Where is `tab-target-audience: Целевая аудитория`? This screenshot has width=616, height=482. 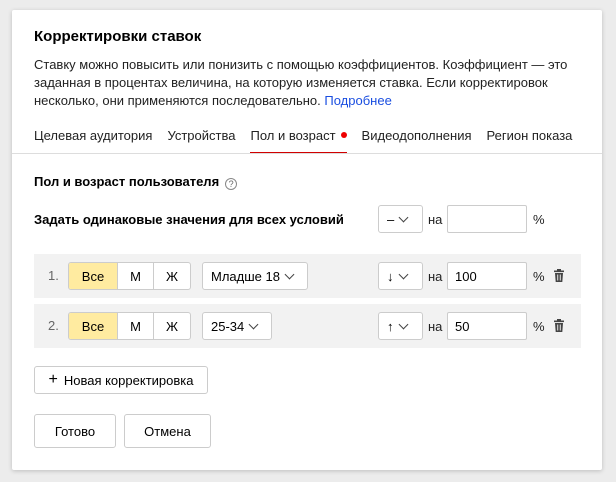
tab-target-audience: Целевая аудитория is located at coordinates (93, 141).